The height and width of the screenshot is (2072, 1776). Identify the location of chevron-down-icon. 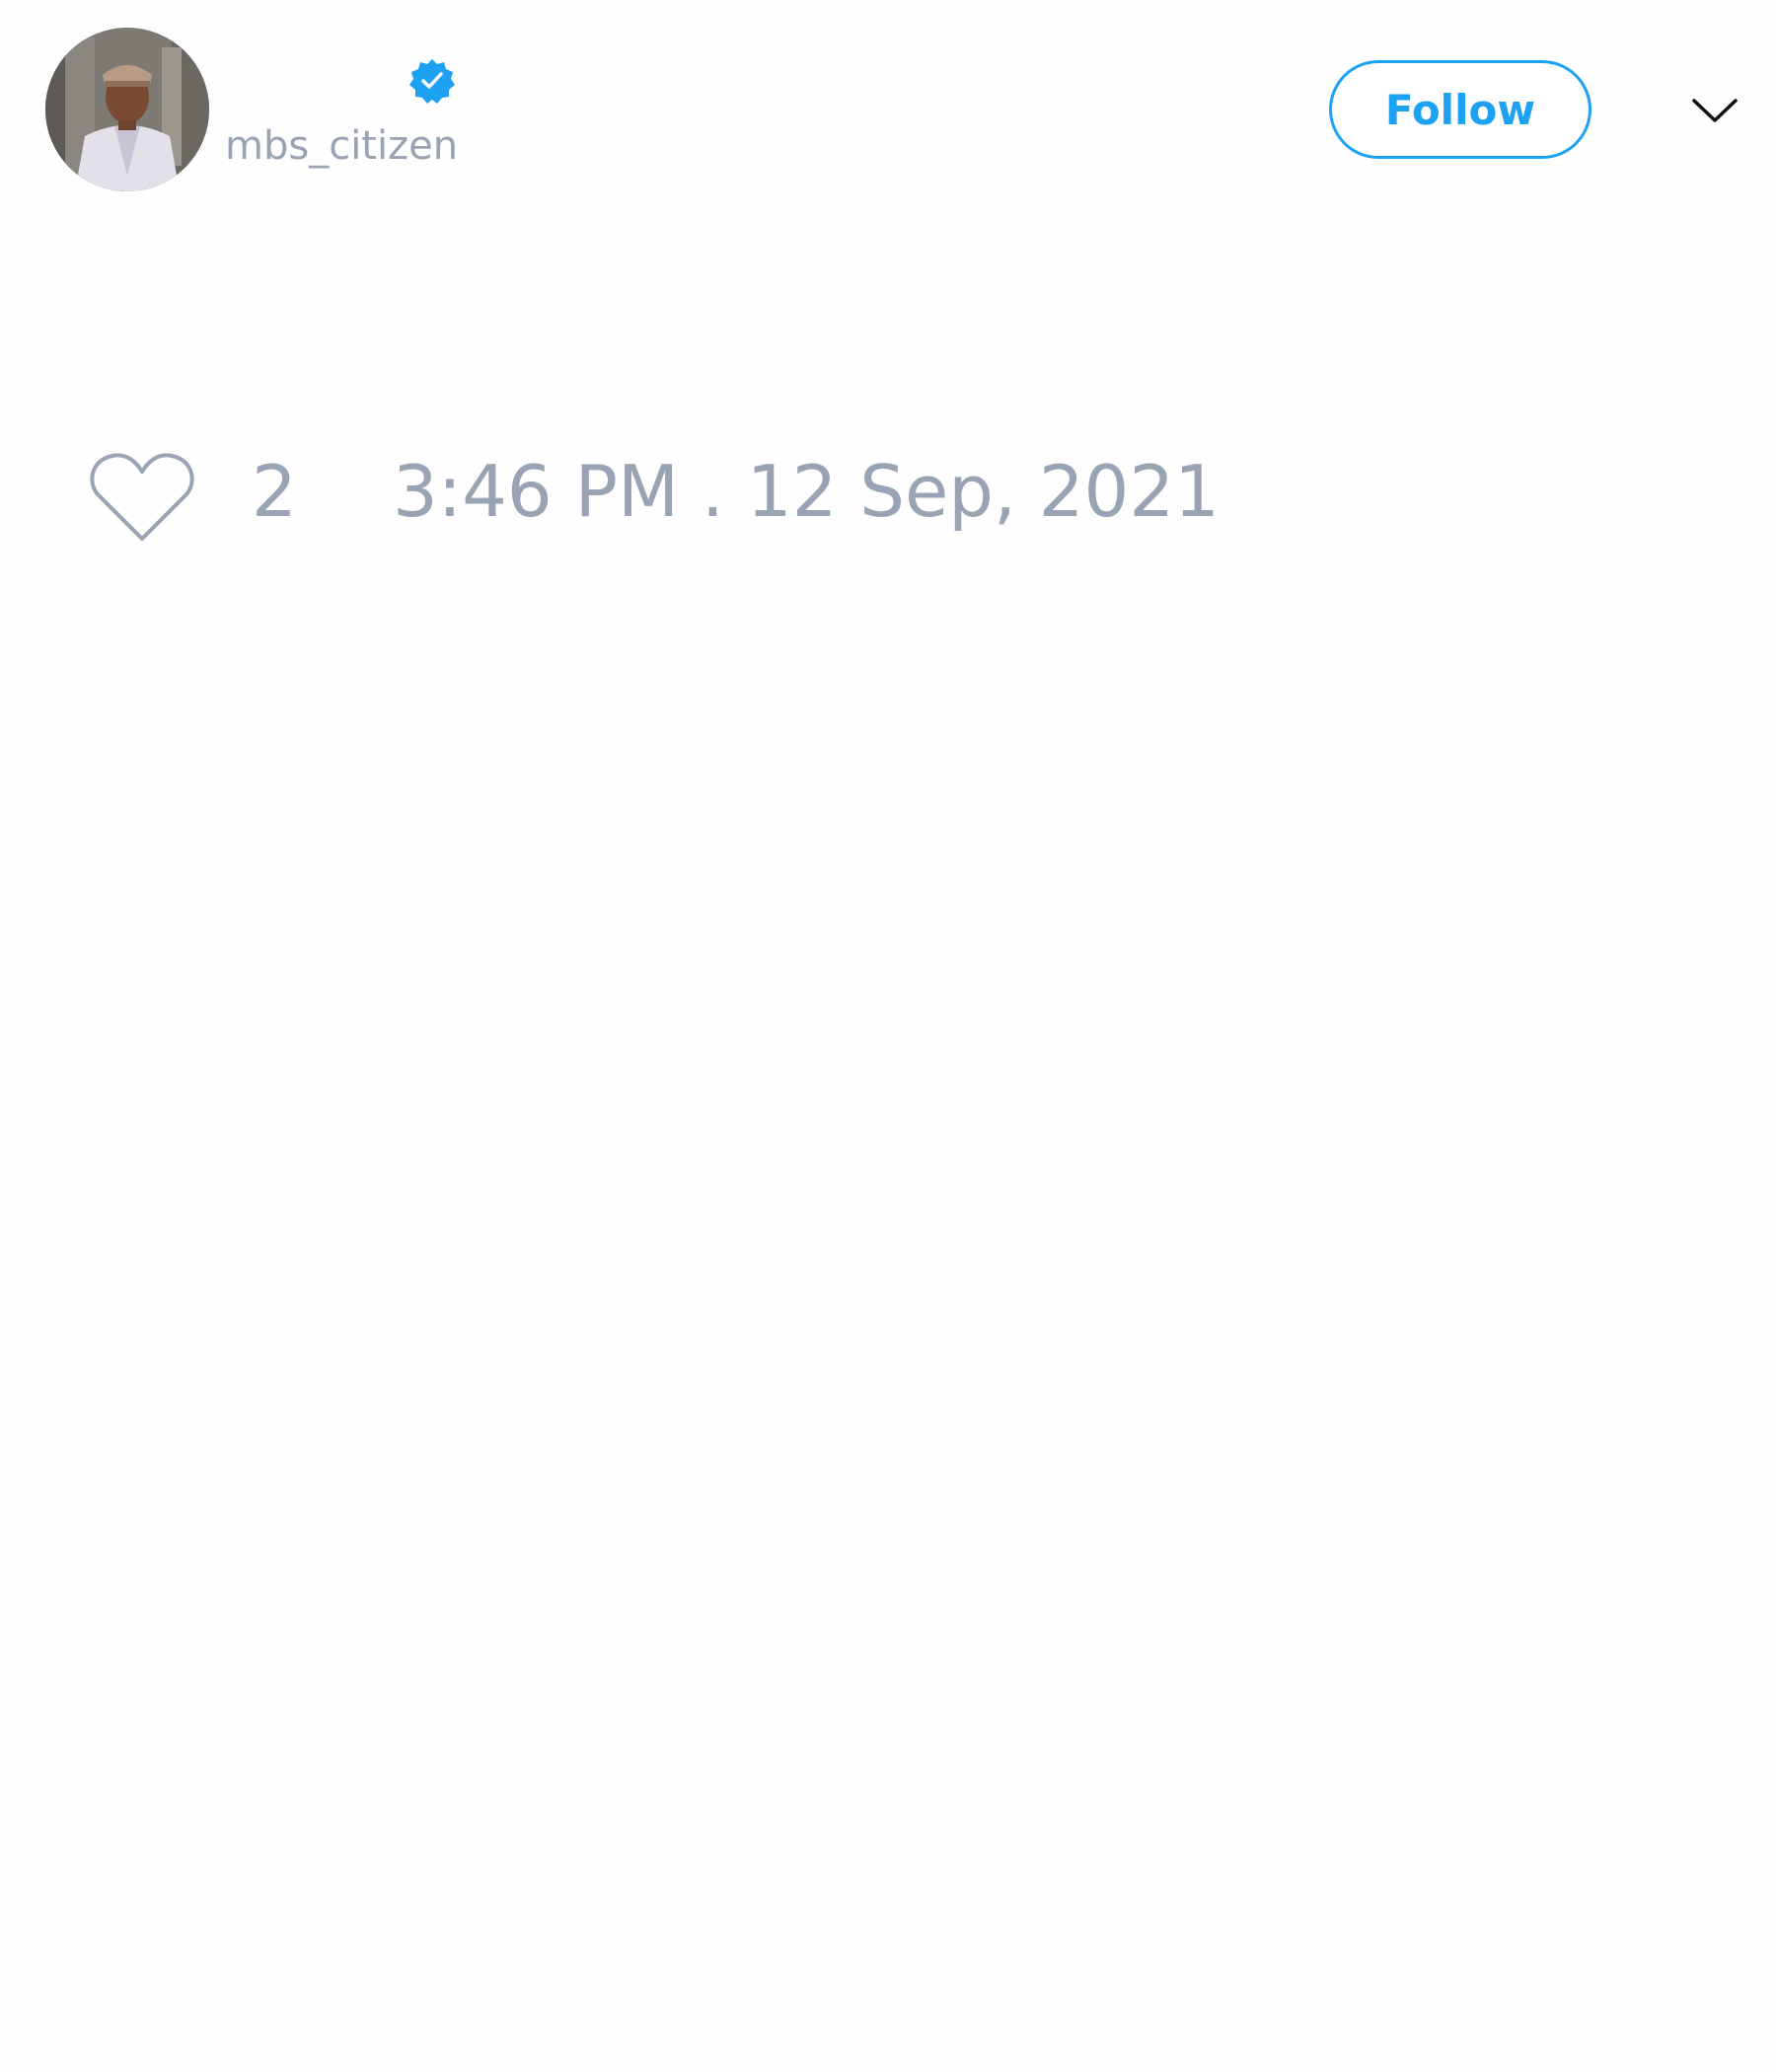
(1714, 111).